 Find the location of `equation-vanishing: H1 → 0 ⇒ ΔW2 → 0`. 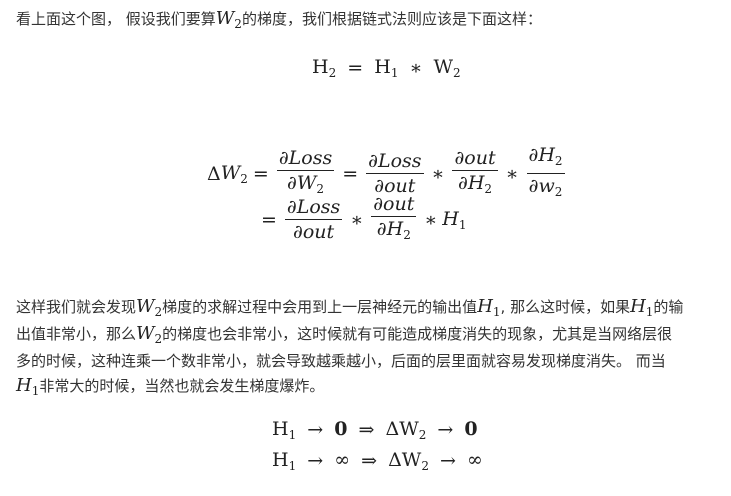

equation-vanishing: H1 → 0 ⇒ ΔW2 → 0 is located at coordinates (375, 430).